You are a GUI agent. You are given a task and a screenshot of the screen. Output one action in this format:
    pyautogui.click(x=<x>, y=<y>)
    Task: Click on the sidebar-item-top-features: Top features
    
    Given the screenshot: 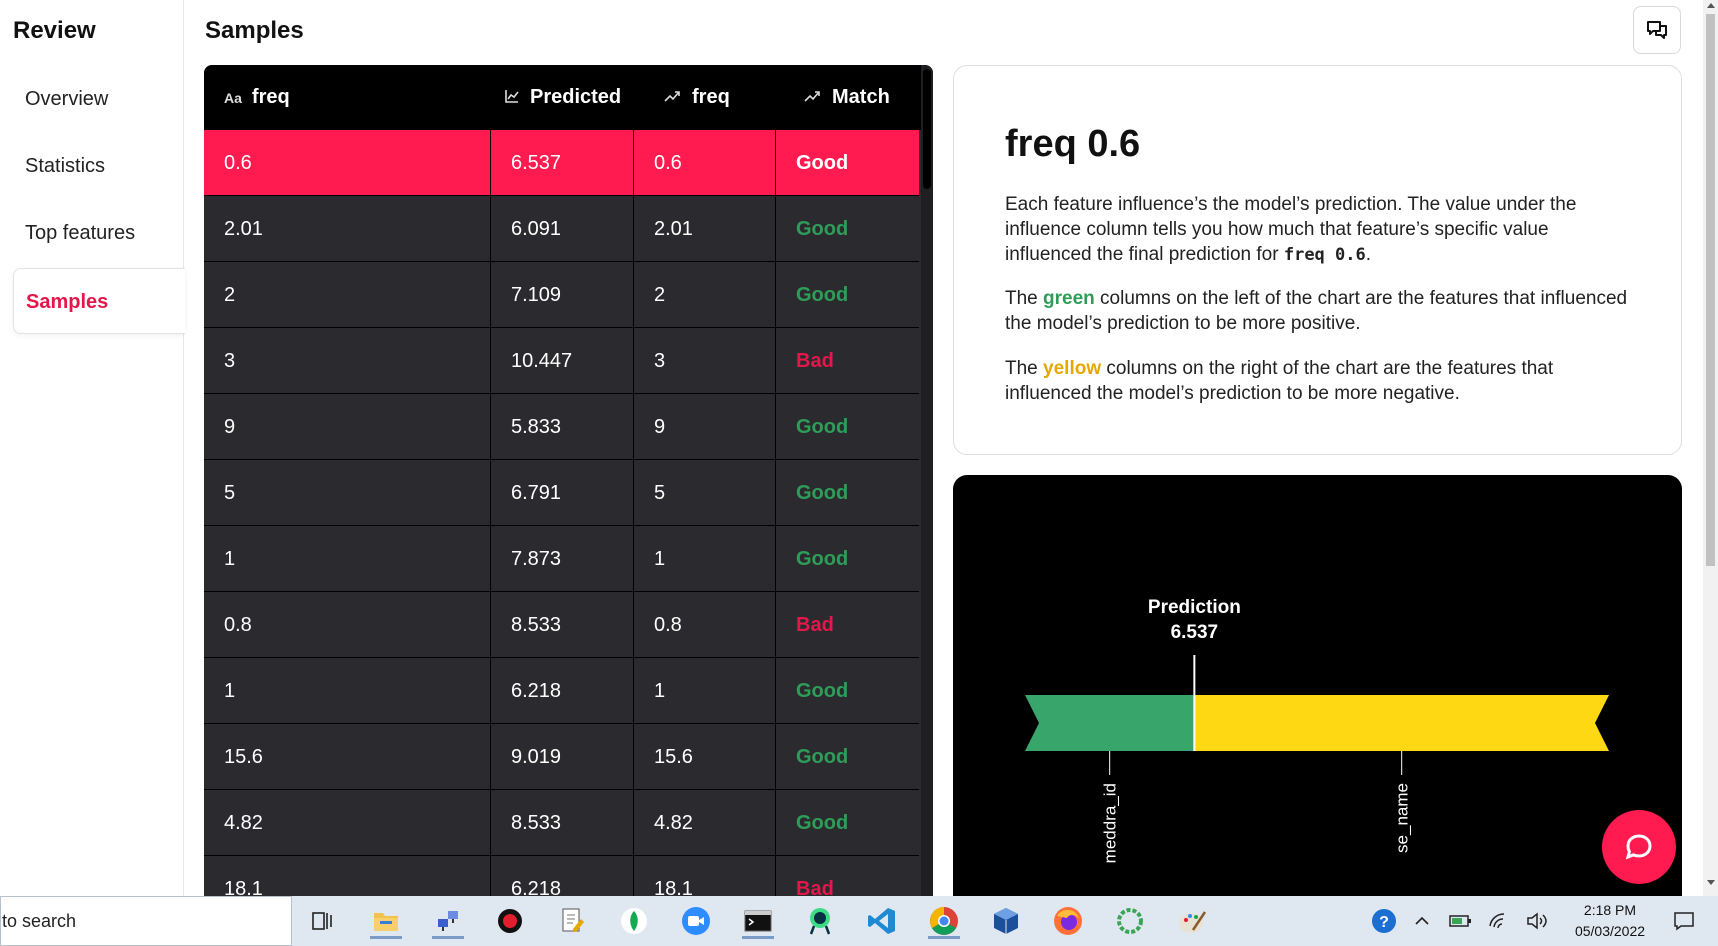 What is the action you would take?
    pyautogui.click(x=99, y=233)
    